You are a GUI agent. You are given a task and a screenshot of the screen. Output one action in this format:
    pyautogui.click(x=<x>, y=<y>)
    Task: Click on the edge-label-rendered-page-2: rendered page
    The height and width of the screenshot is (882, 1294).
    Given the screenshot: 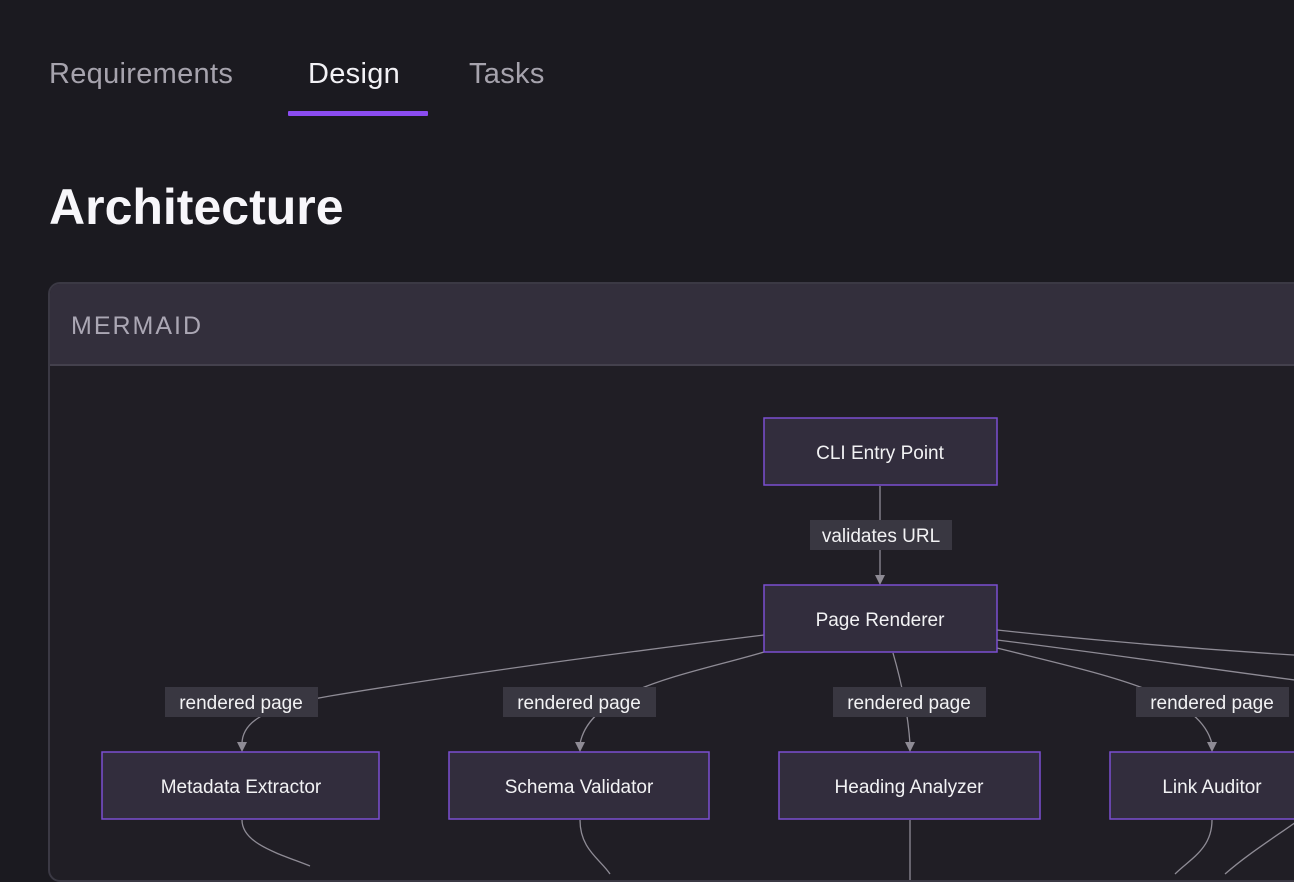 What is the action you would take?
    pyautogui.click(x=579, y=702)
    